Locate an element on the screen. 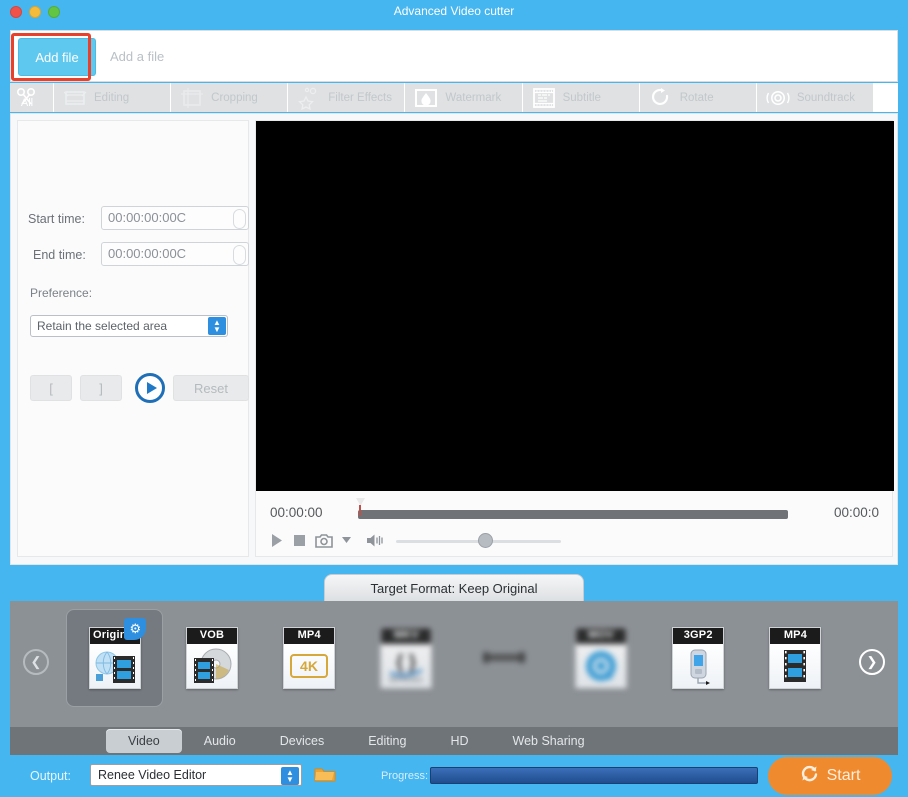 The height and width of the screenshot is (797, 908). format-art-4k: 4K is located at coordinates (309, 666).